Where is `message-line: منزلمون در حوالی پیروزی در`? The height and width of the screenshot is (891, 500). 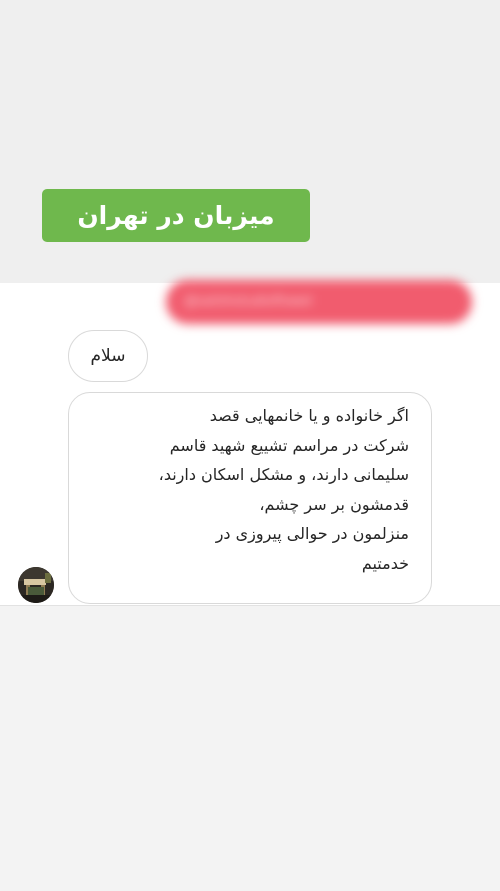
message-line: منزلمون در حوالی پیروزی در is located at coordinates (312, 533).